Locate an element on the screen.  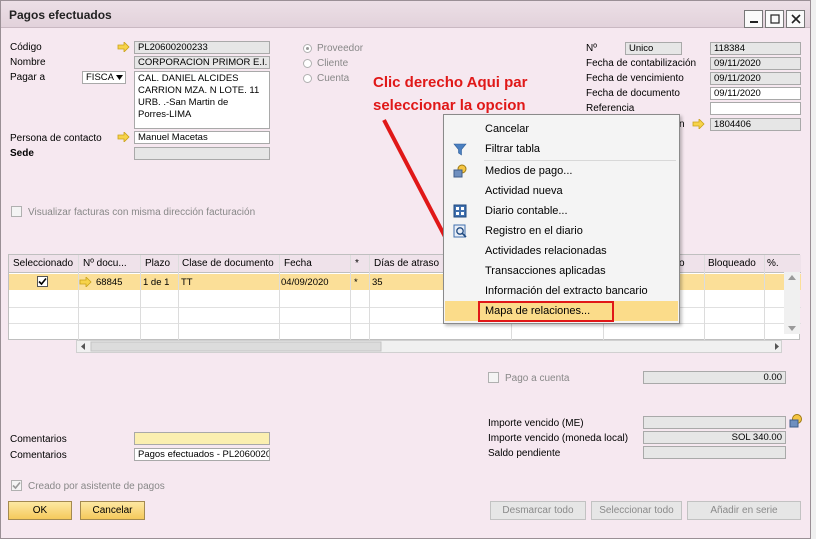
menu-item-registro: Registro en el diario is located at coordinates (561, 231).